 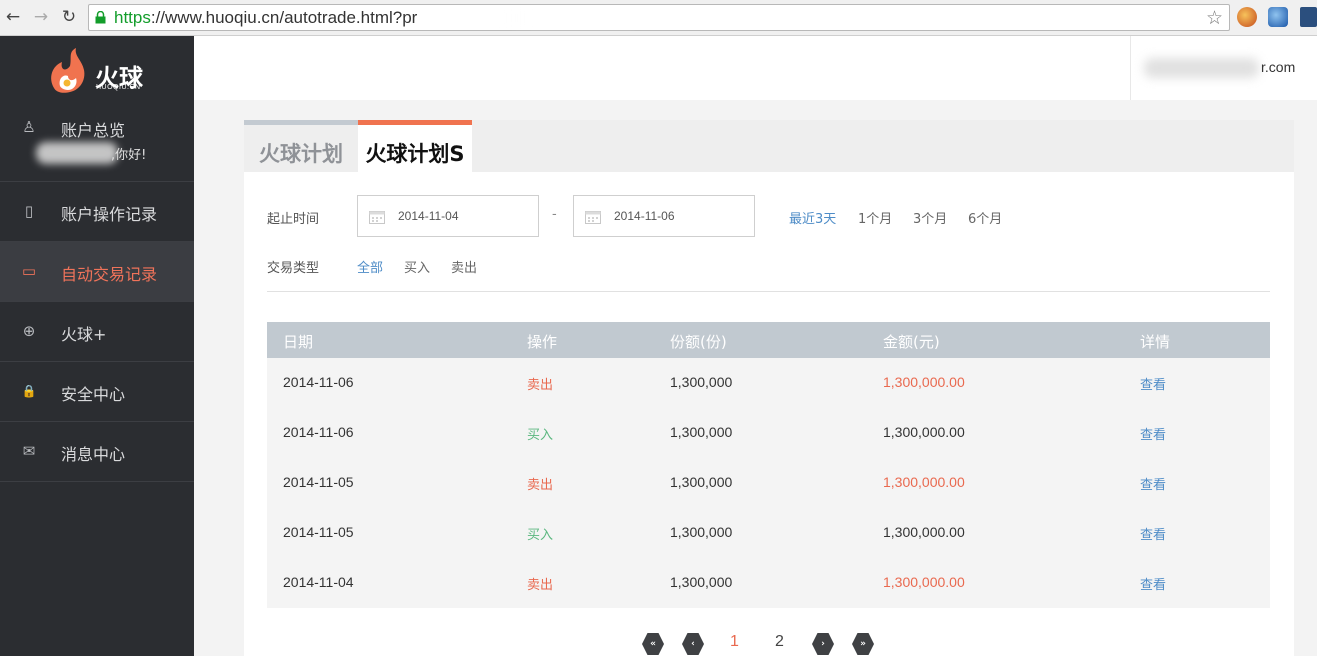 I want to click on type-filter-buy: 买入, so click(x=417, y=266).